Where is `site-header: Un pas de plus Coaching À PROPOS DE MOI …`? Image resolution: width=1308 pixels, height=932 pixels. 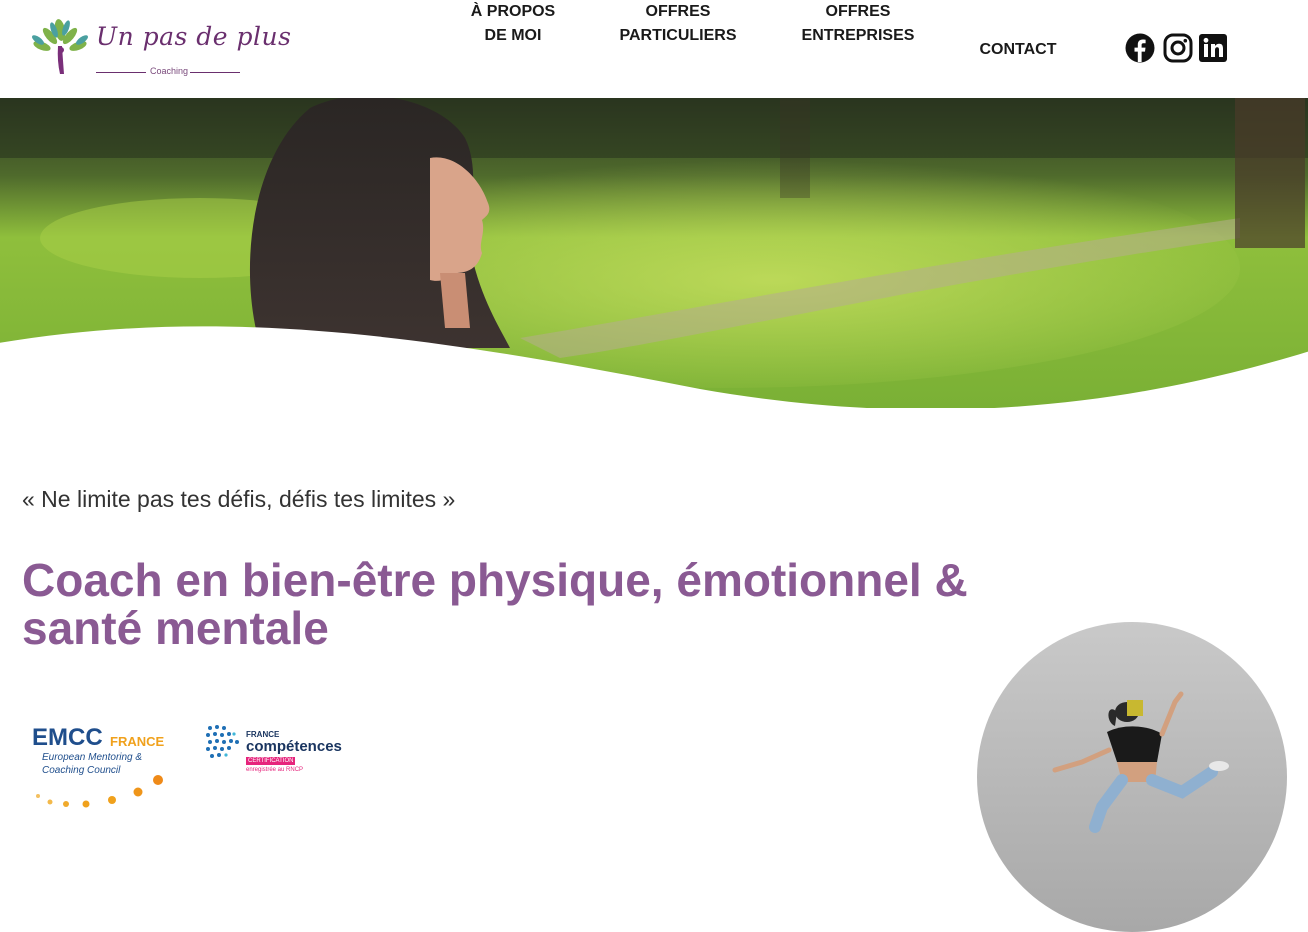 site-header: Un pas de plus Coaching À PROPOS DE MOI … is located at coordinates (654, 49).